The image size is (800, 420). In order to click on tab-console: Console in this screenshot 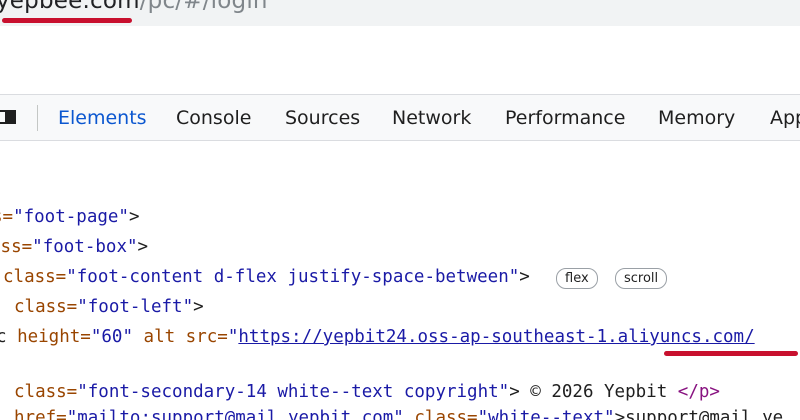, I will do `click(213, 117)`.